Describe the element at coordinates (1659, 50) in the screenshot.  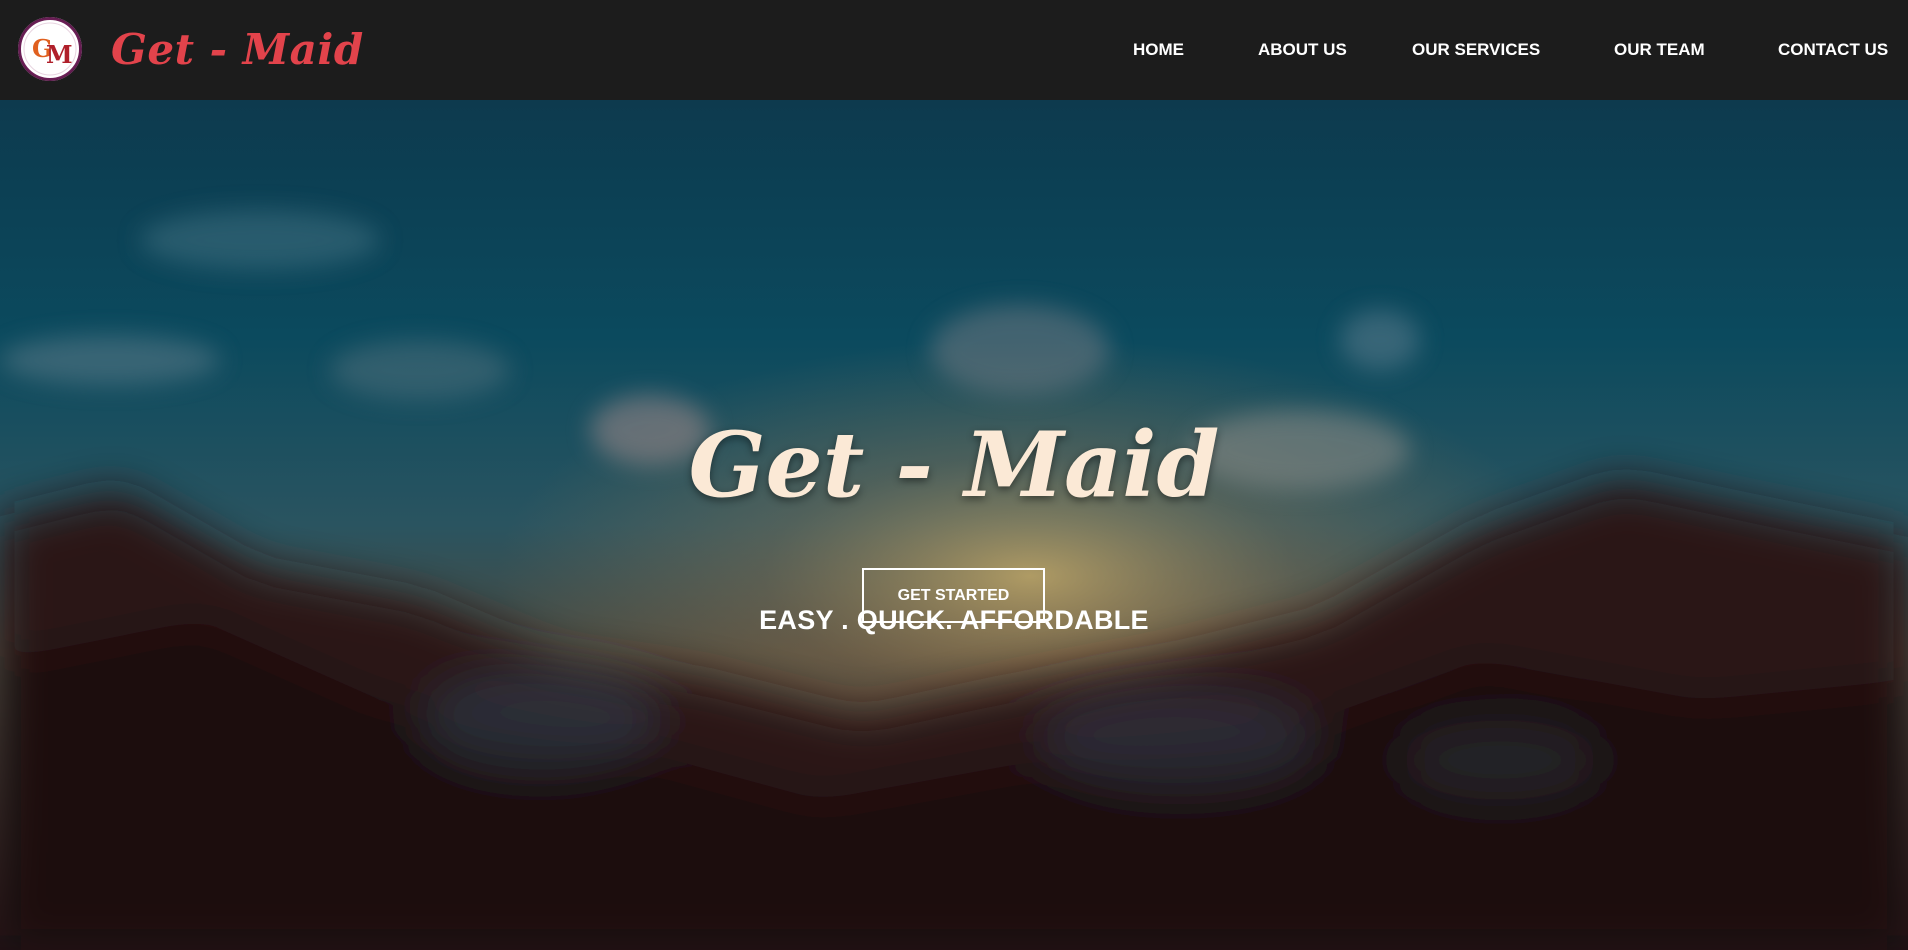
I see `nav-our-team: OUR TEAM` at that location.